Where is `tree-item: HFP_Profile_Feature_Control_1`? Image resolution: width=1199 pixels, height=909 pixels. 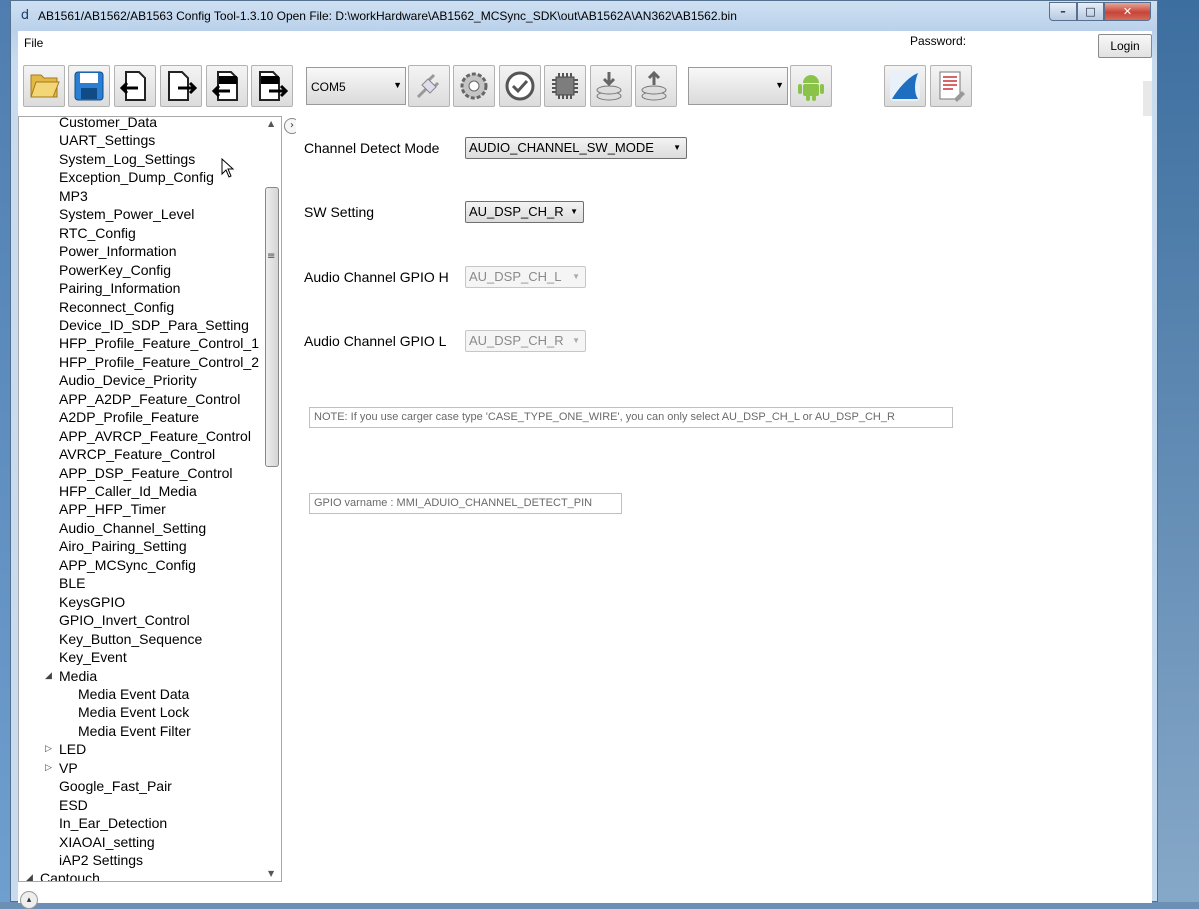 tree-item: HFP_Profile_Feature_Control_1 is located at coordinates (159, 343).